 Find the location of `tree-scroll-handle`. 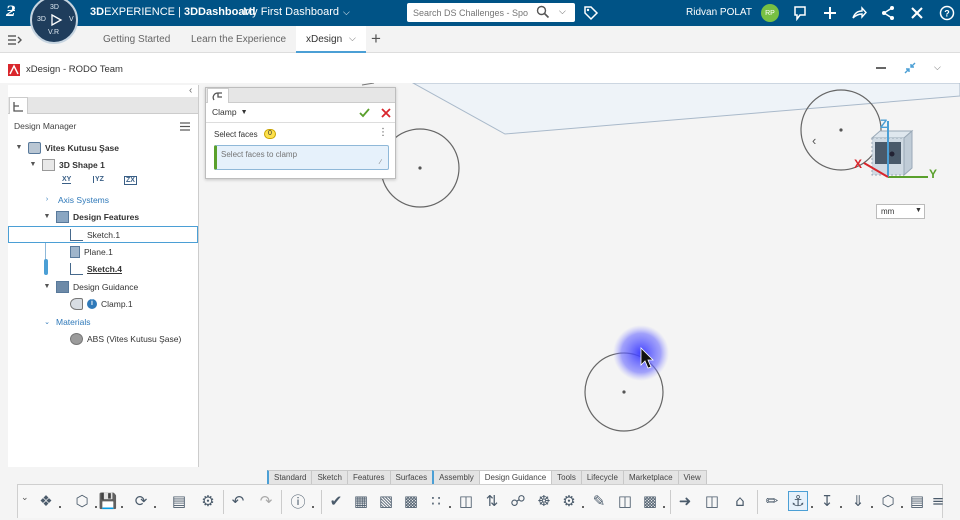

tree-scroll-handle is located at coordinates (46, 267).